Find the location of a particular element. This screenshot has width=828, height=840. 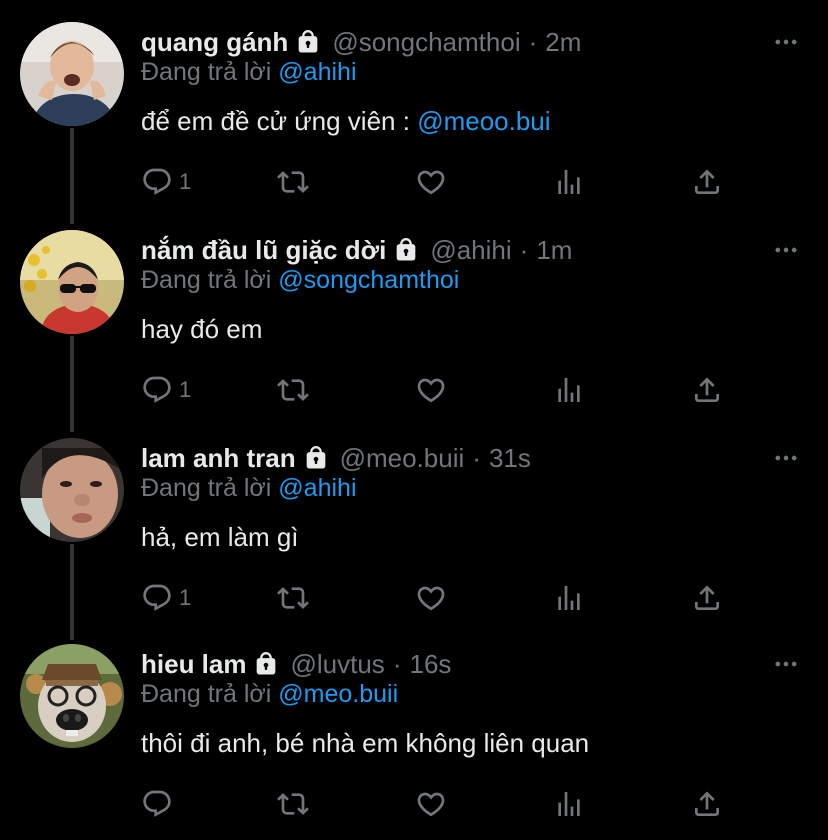

action-bar is located at coordinates (441, 804).